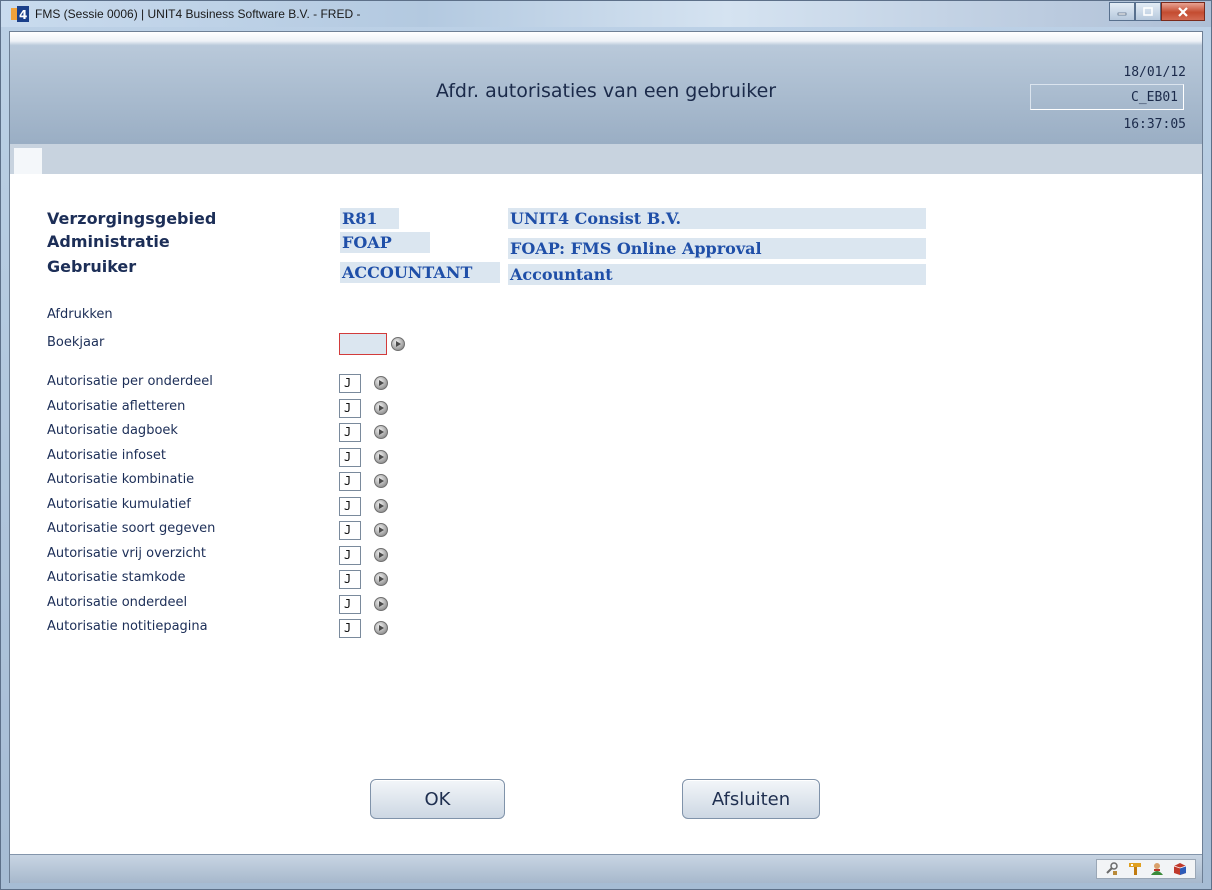 Image resolution: width=1212 pixels, height=890 pixels. Describe the element at coordinates (127, 626) in the screenshot. I see `label-autorisatie-notitiepagina: Autorisatie notitiepagina` at that location.